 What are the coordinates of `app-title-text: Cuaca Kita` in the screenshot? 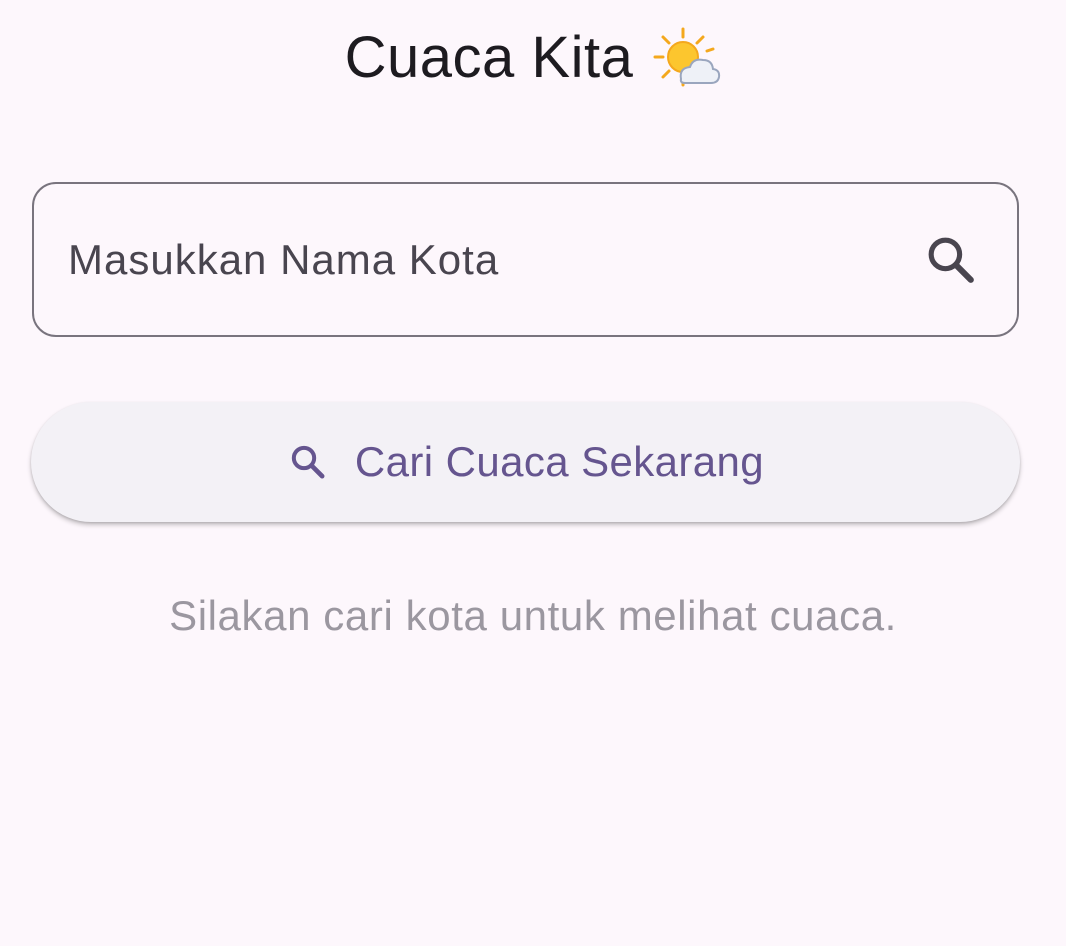 It's located at (489, 57).